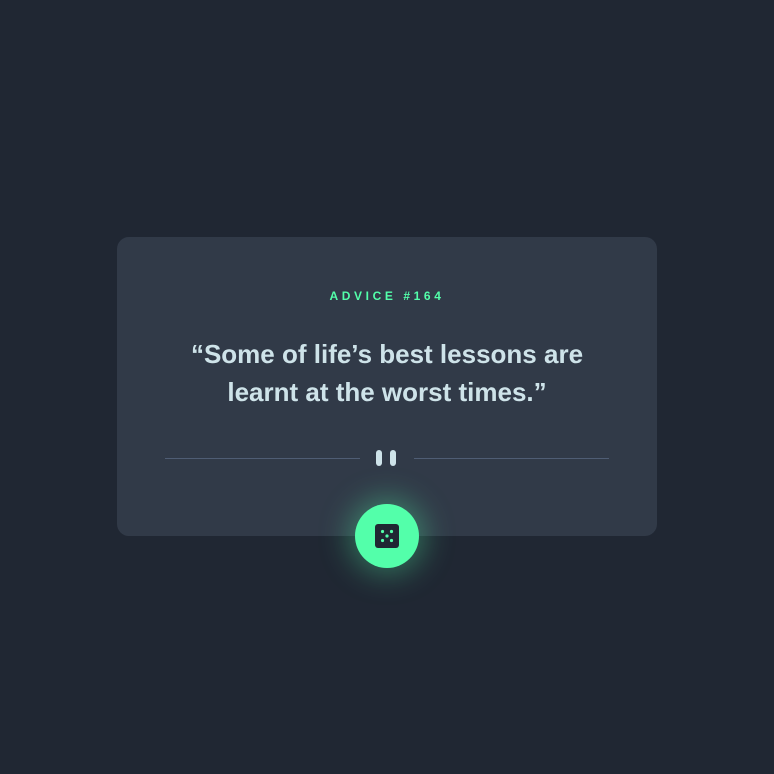 This screenshot has width=774, height=774. What do you see at coordinates (387, 296) in the screenshot?
I see `advice-id-label: Advice #164` at bounding box center [387, 296].